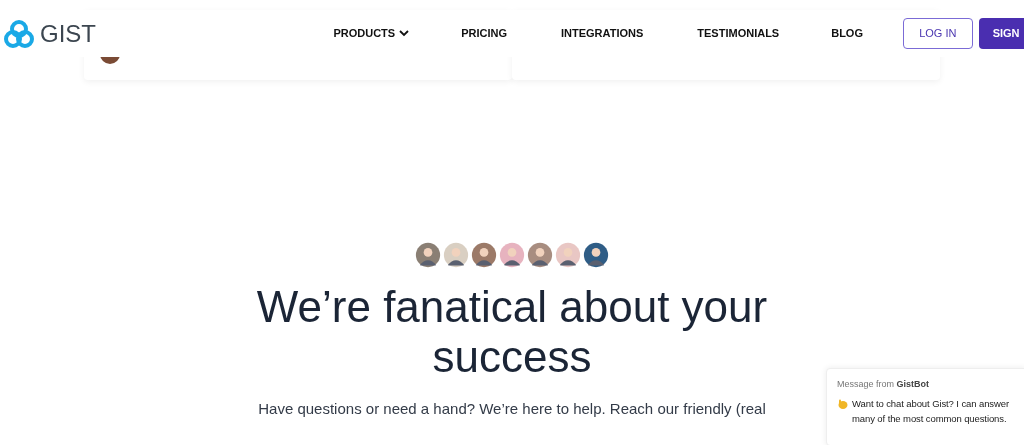  What do you see at coordinates (847, 33) in the screenshot?
I see `nav-link: BLOG` at bounding box center [847, 33].